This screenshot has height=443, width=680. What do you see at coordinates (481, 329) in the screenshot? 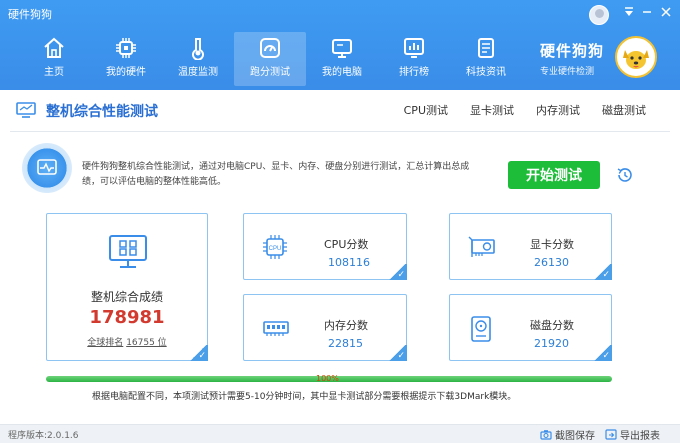
I see `hard-disk-icon` at bounding box center [481, 329].